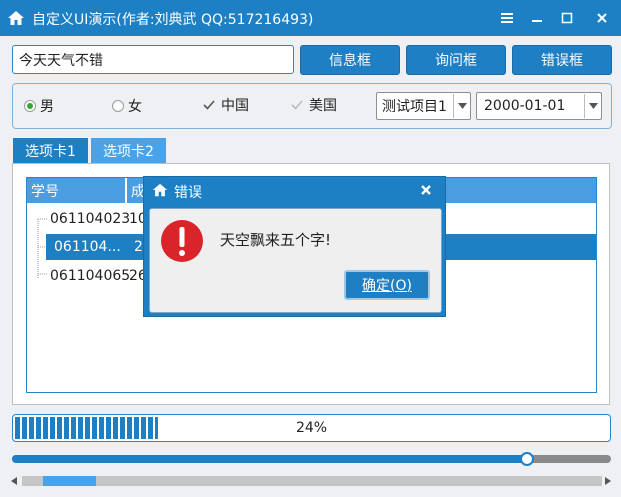 This screenshot has height=497, width=621. Describe the element at coordinates (276, 240) in the screenshot. I see `dialog-message: 天空飘来五个字!` at that location.